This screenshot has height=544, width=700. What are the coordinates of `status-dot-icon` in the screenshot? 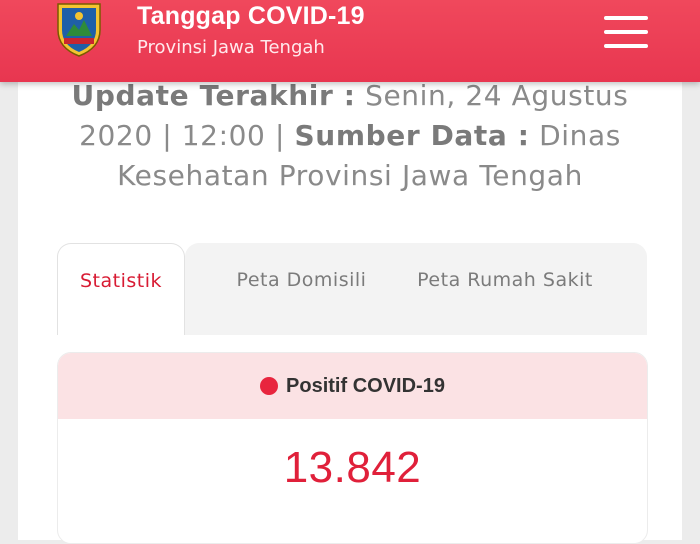 It's located at (269, 386).